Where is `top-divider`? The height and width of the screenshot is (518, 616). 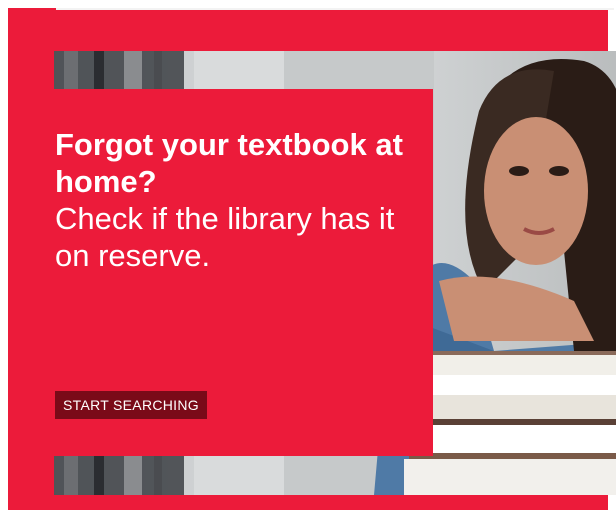 top-divider is located at coordinates (335, 9).